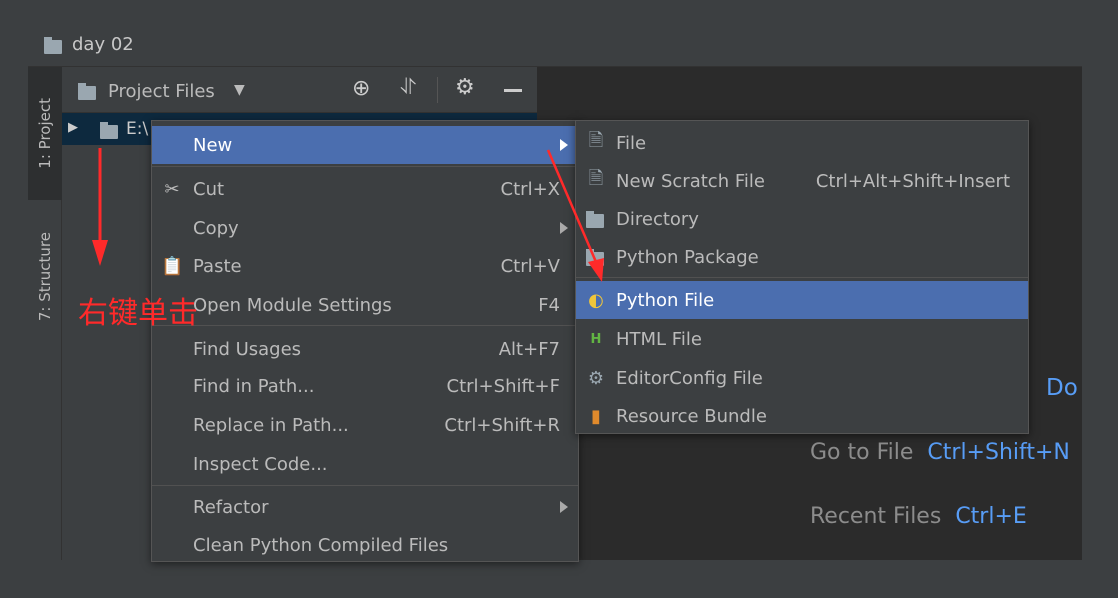 This screenshot has height=598, width=1118. Describe the element at coordinates (575, 215) in the screenshot. I see `red-arrow-diagonal` at that location.